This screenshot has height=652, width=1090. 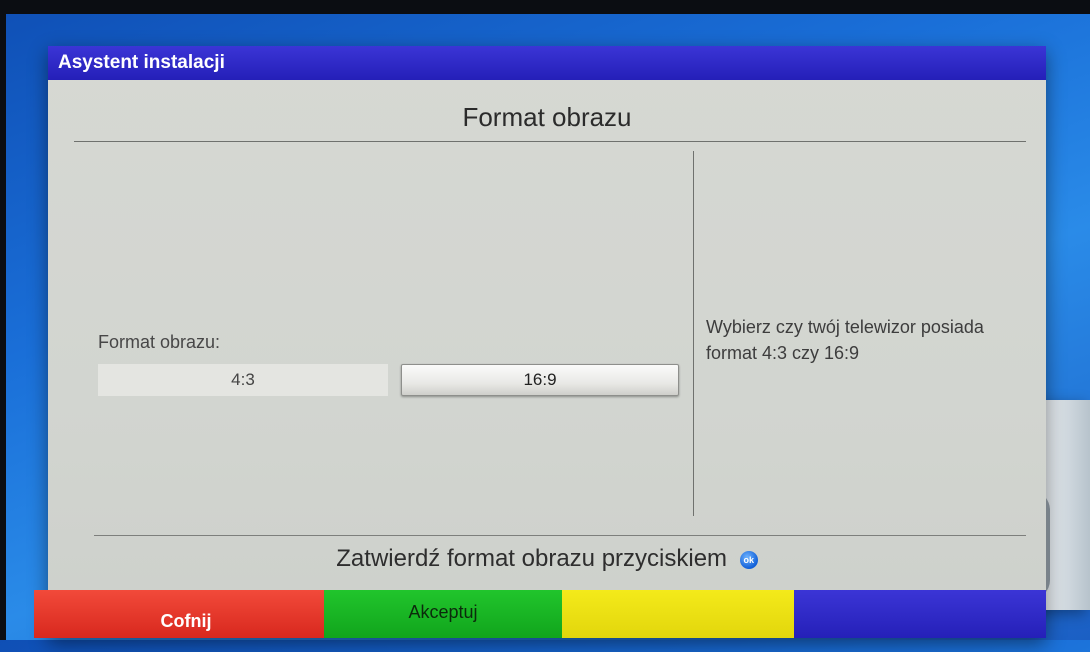 I want to click on screen-bezel-left, so click(x=3, y=320).